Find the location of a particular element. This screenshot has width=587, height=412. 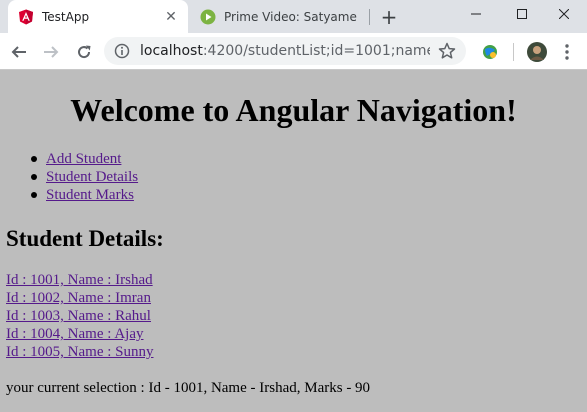

student-link-1003: Id : 1003, Name : Rahul is located at coordinates (78, 316).